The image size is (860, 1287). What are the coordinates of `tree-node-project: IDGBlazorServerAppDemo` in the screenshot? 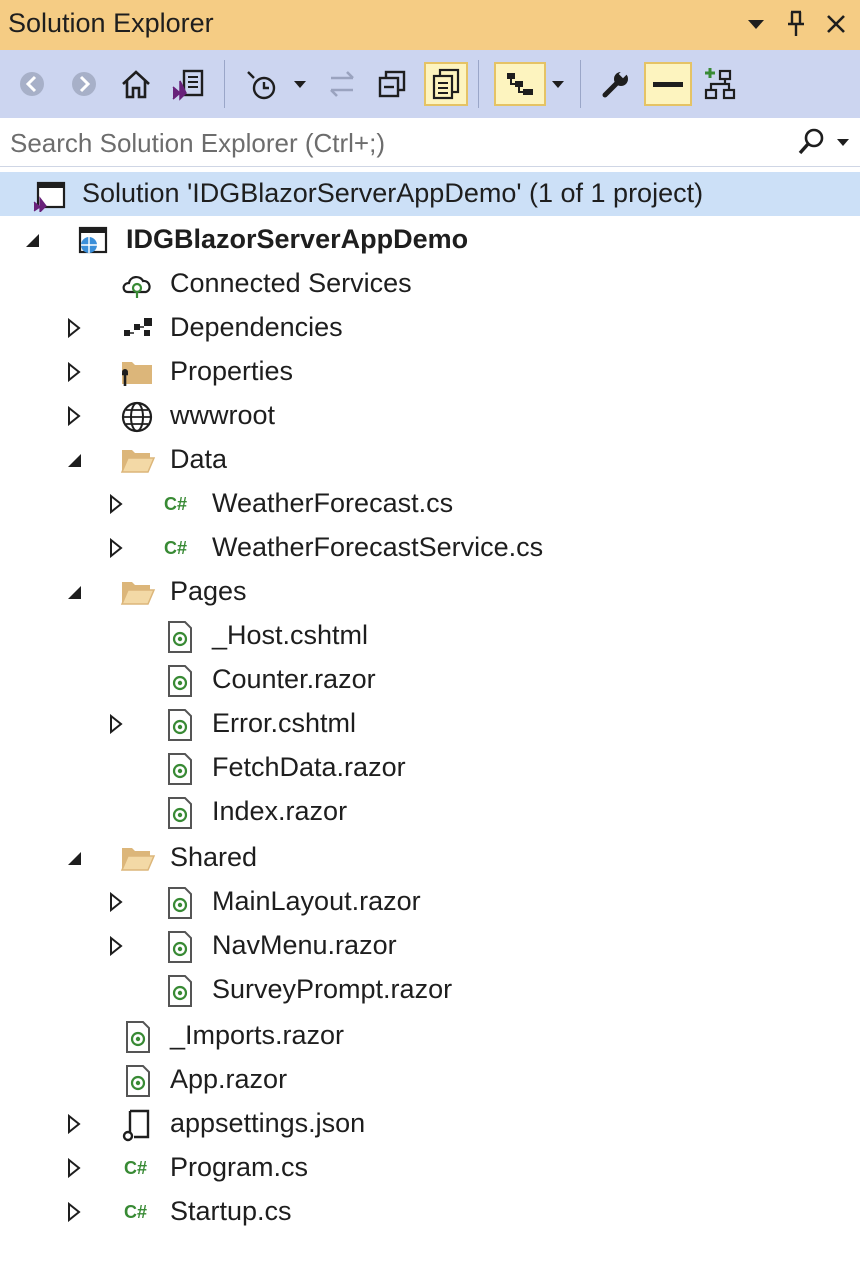 It's located at (430, 240).